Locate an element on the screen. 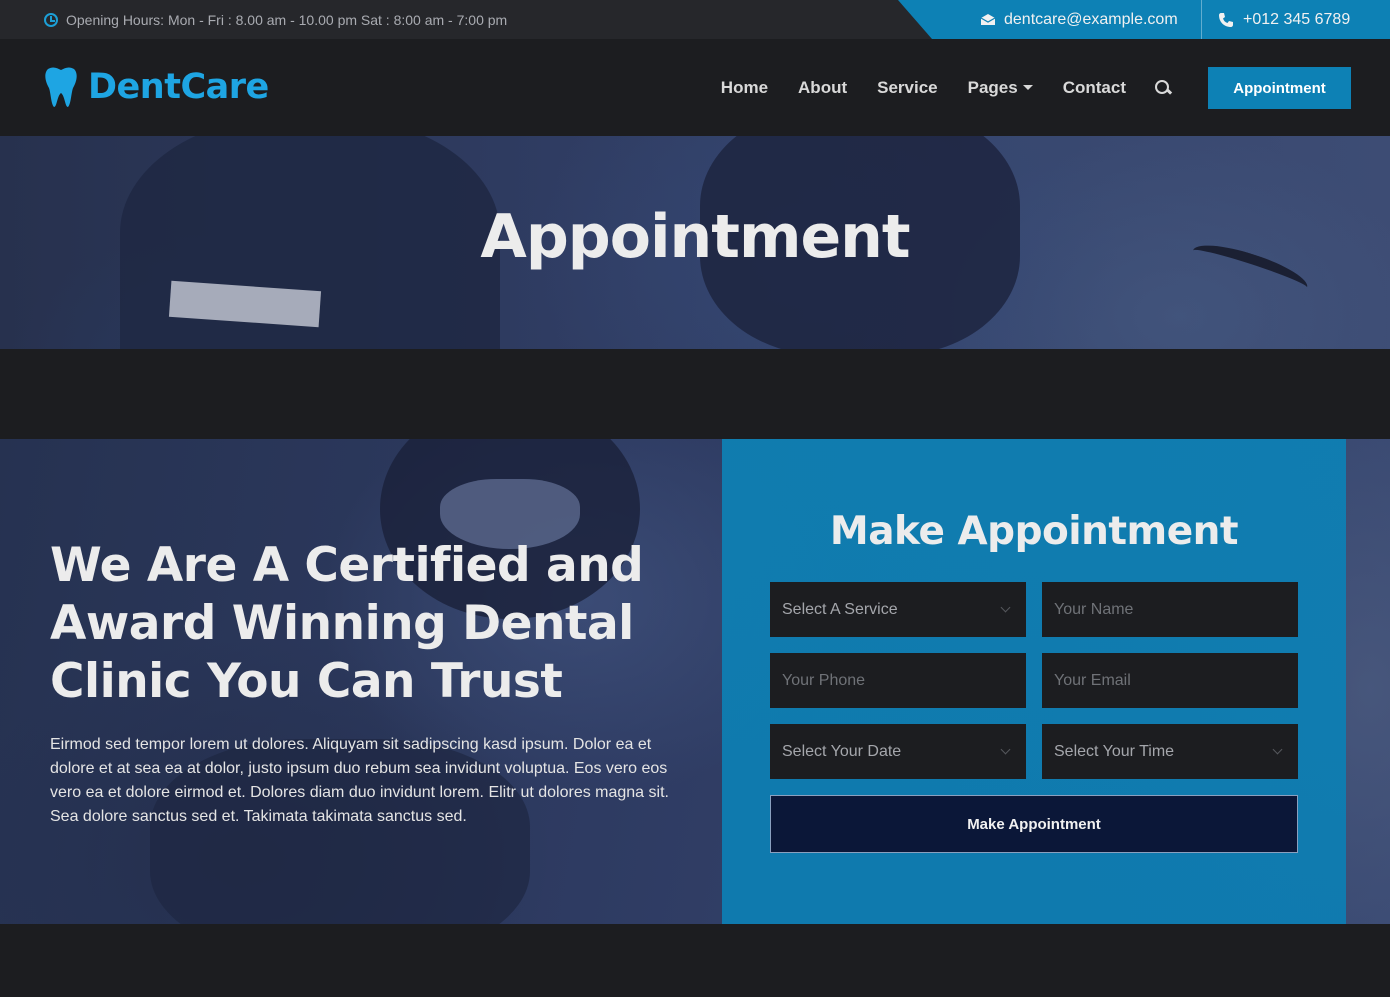  phone-text: +012 345 6789 is located at coordinates (1297, 19).